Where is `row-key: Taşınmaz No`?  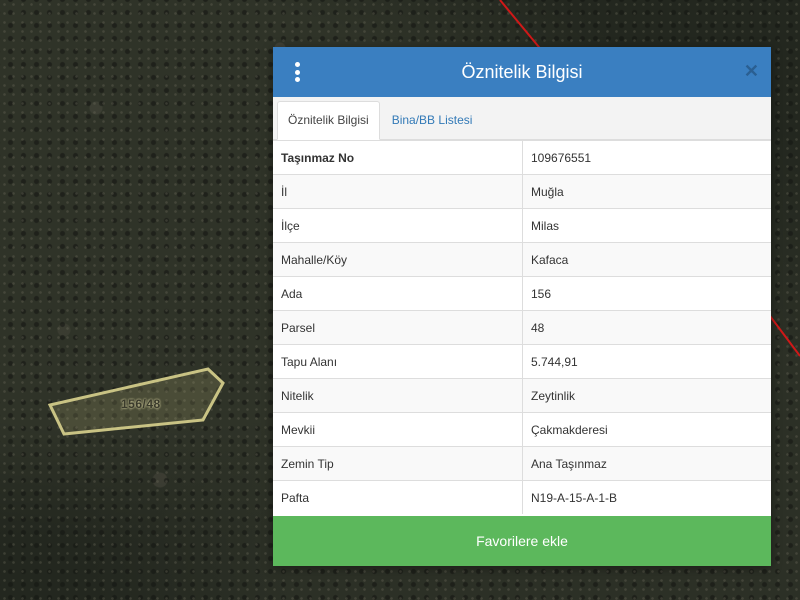 row-key: Taşınmaz No is located at coordinates (398, 157).